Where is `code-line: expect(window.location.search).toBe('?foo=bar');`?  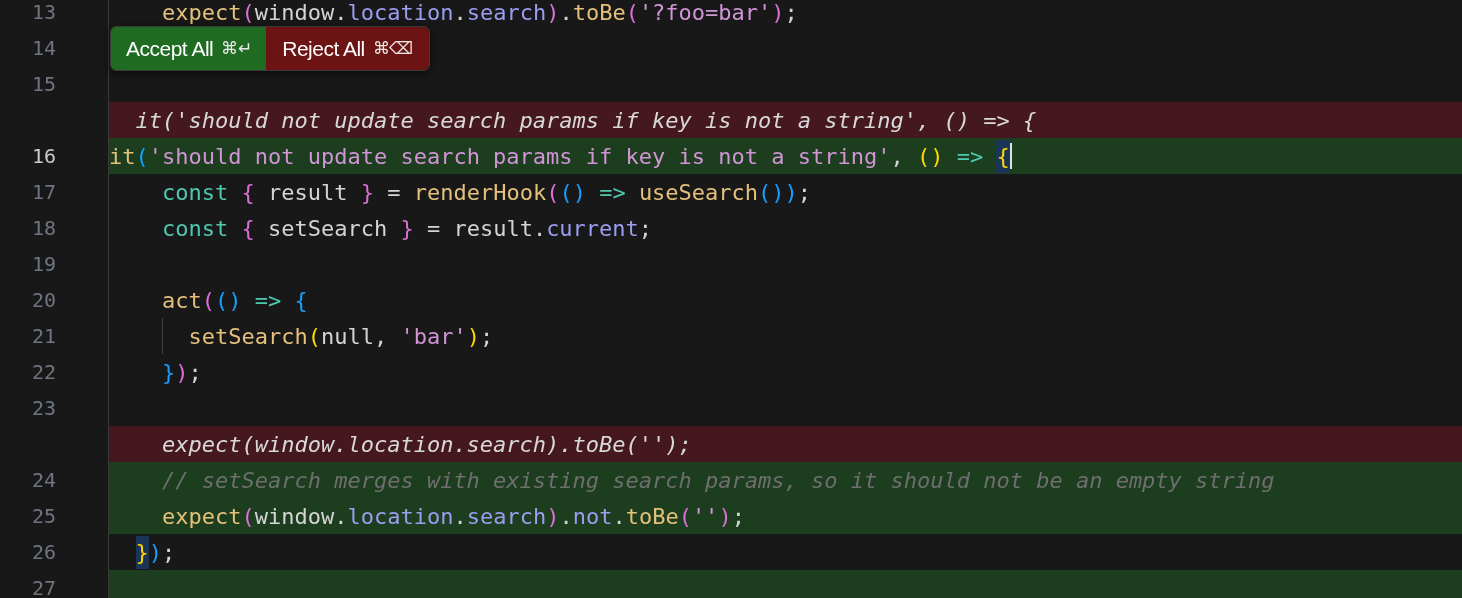 code-line: expect(window.location.search).toBe('?foo=bar'); is located at coordinates (480, 13).